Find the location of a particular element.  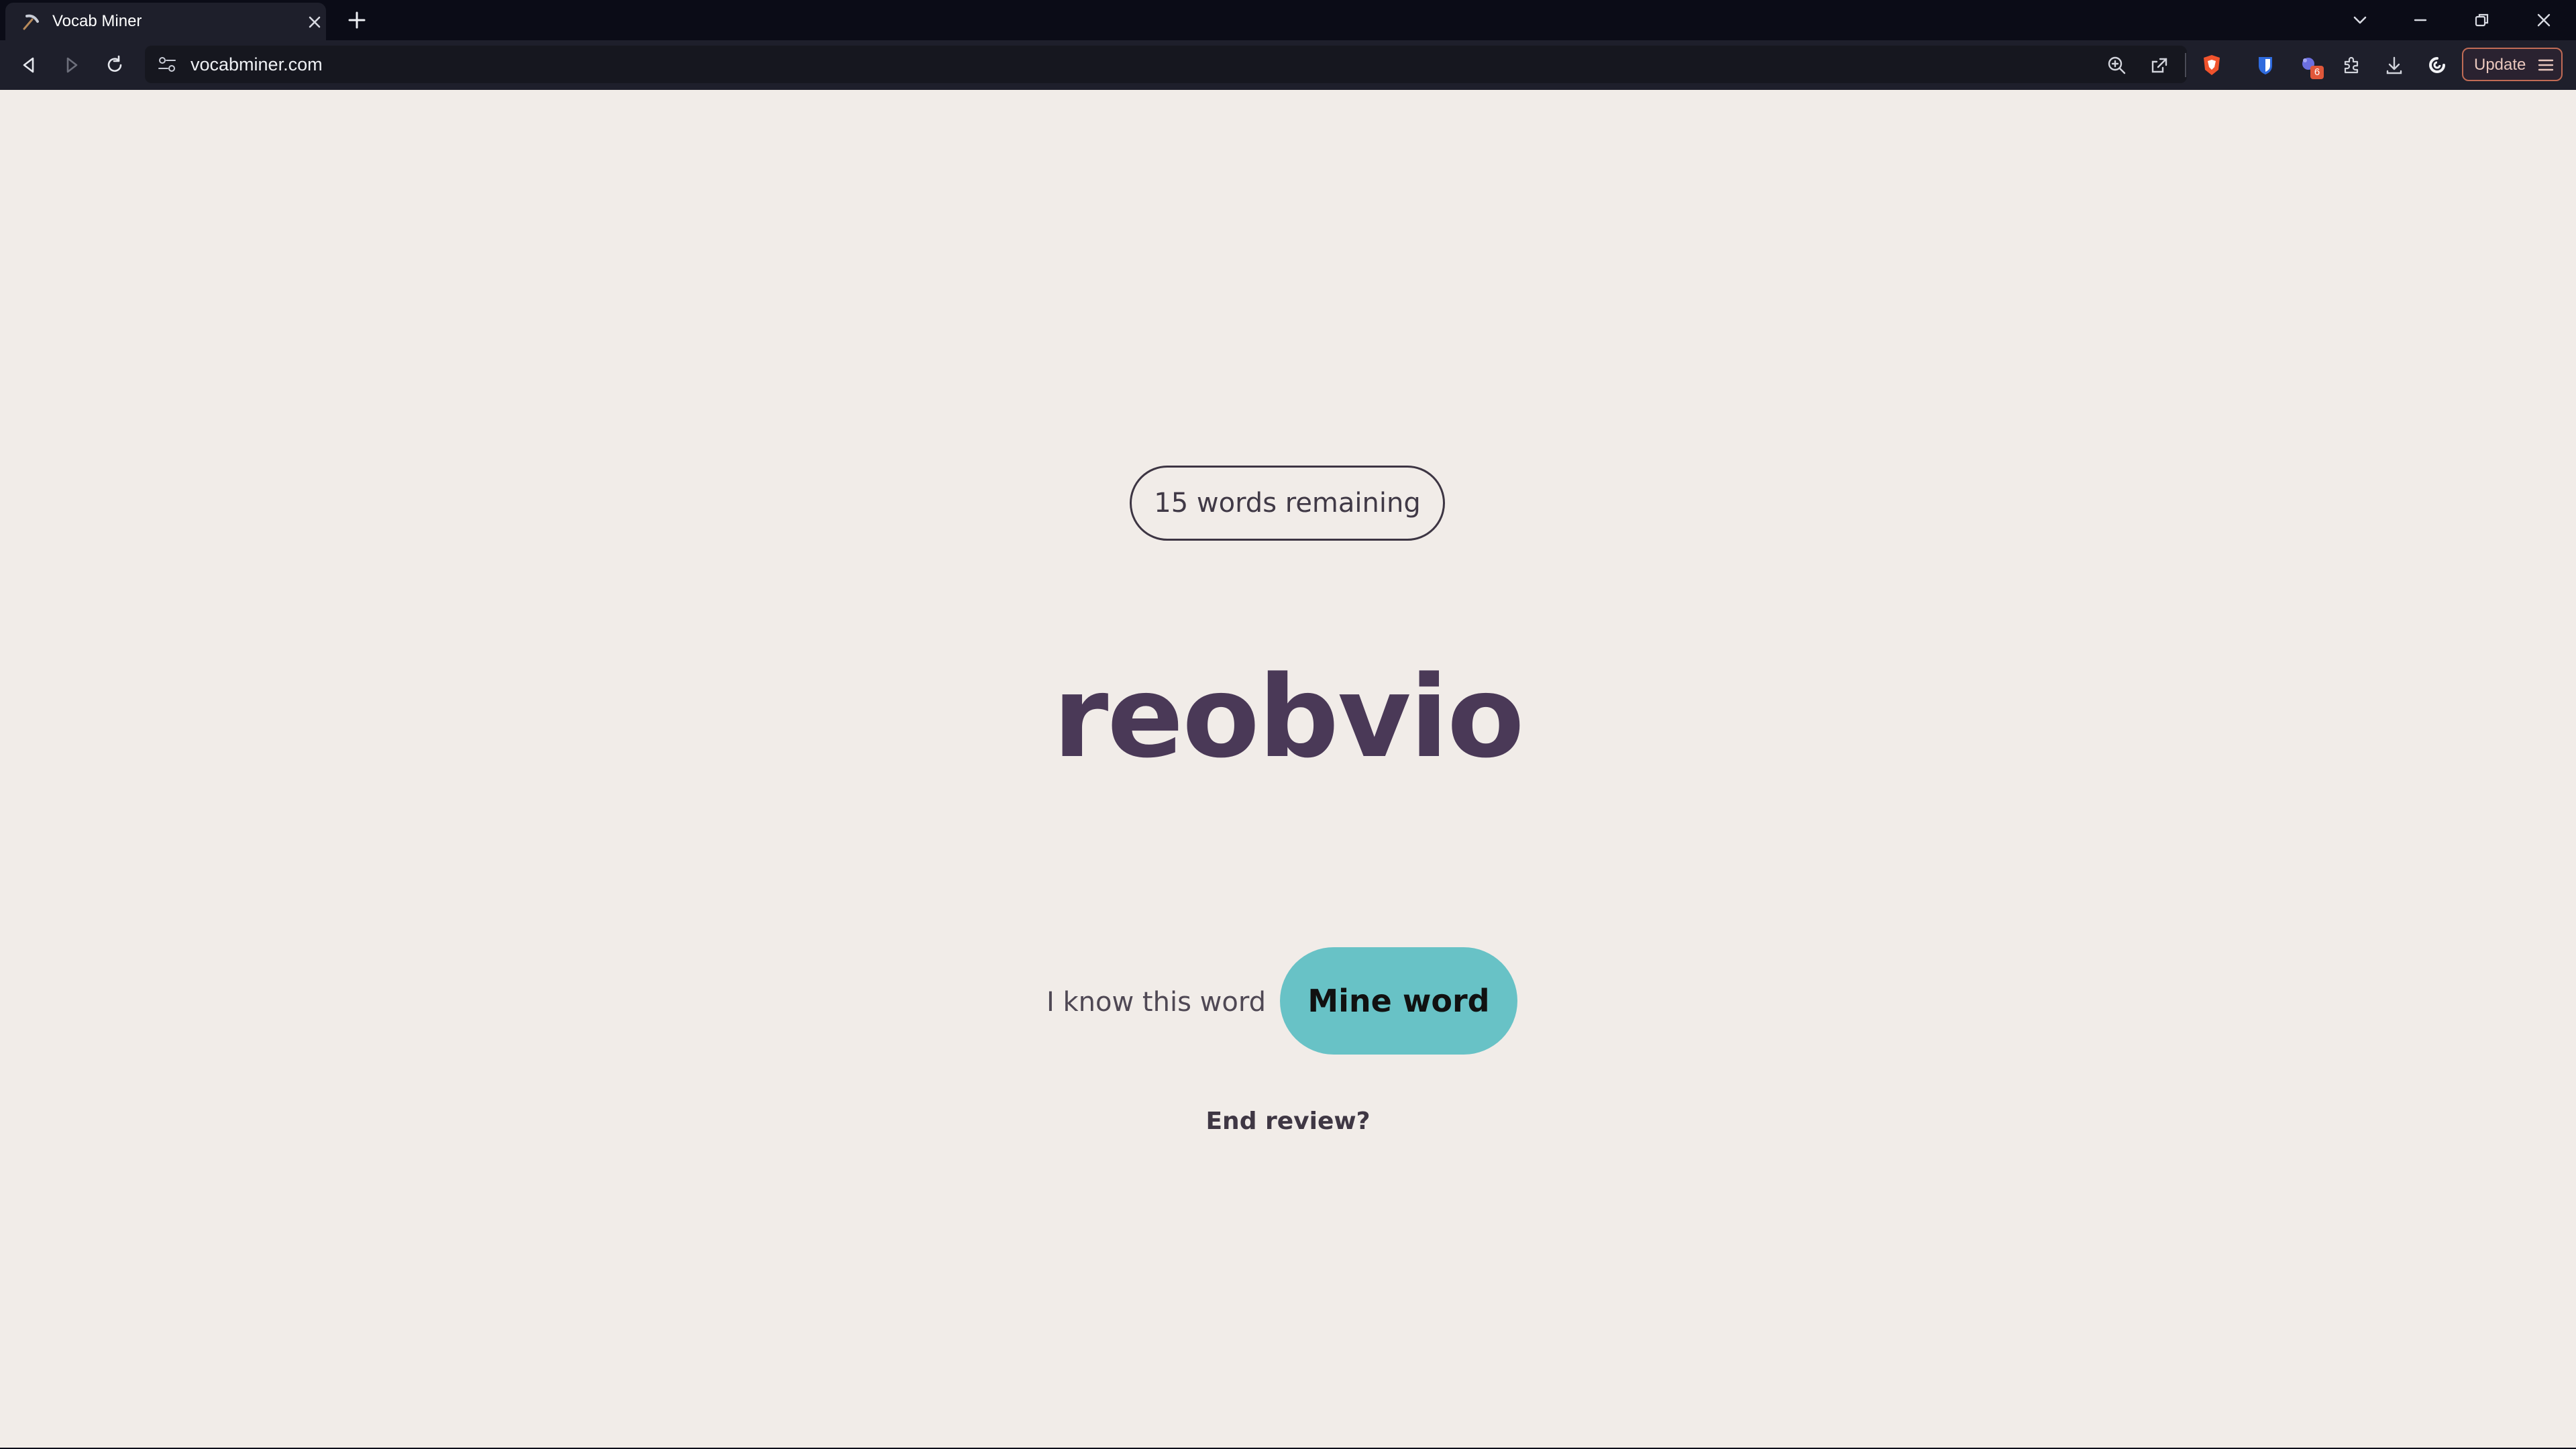

brave-shields-icon is located at coordinates (2211, 65).